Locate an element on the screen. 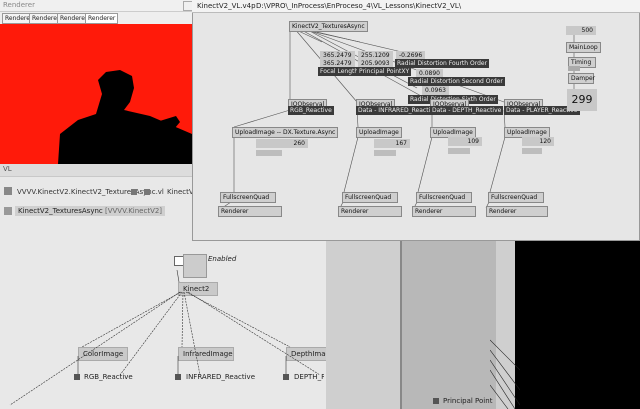 The height and width of the screenshot is (409, 640). side-value: 500 is located at coordinates (581, 30).